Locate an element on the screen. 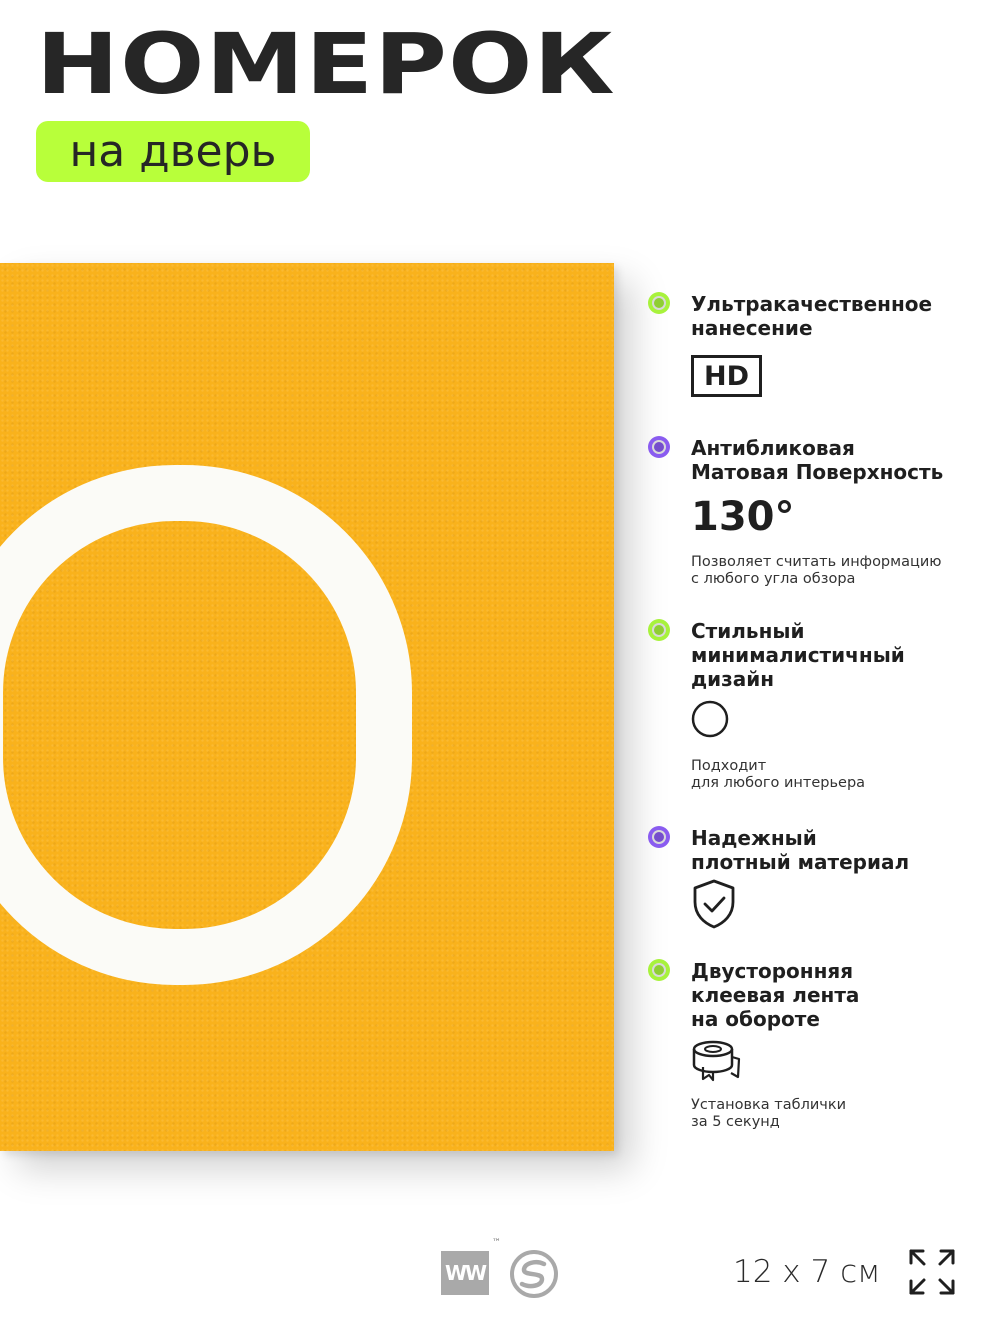 The width and height of the screenshot is (1000, 1333). product-title: НОМЕРОК is located at coordinates (326, 64).